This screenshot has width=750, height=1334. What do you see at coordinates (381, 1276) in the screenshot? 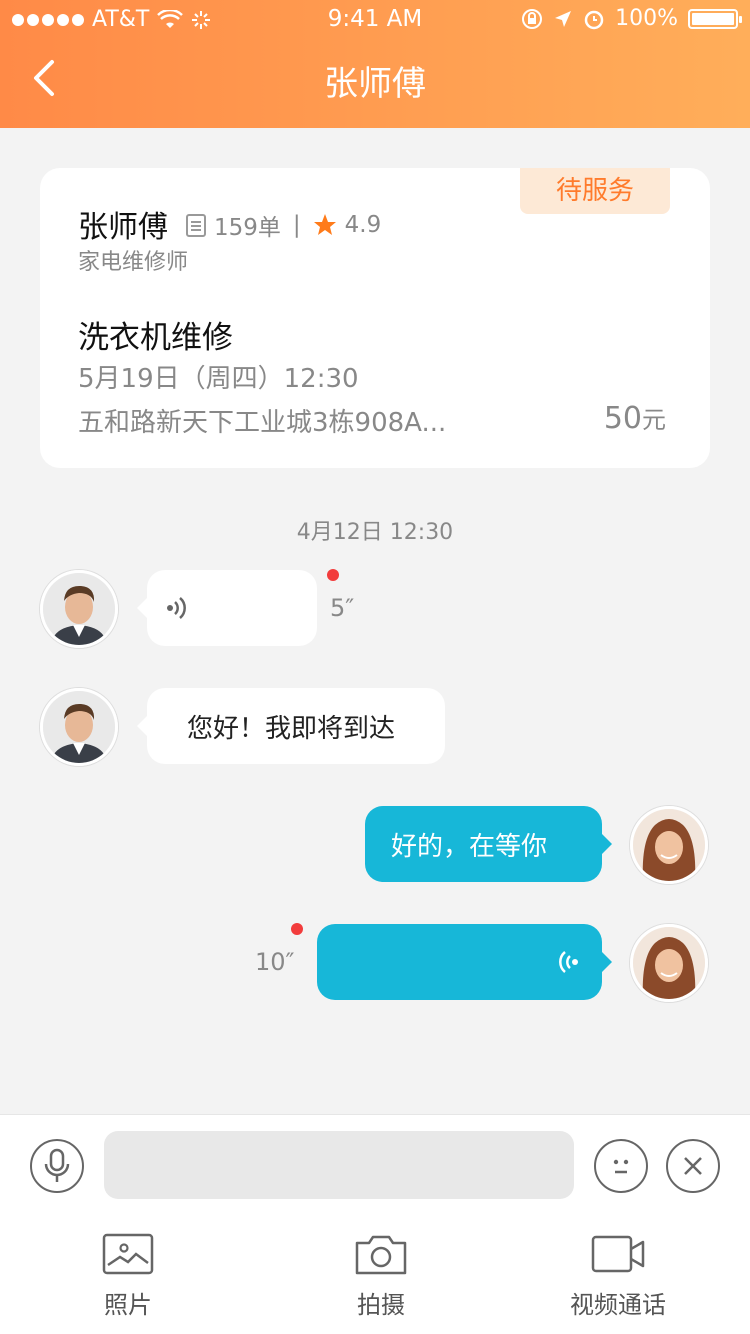
I see `camera-button: 拍摄` at bounding box center [381, 1276].